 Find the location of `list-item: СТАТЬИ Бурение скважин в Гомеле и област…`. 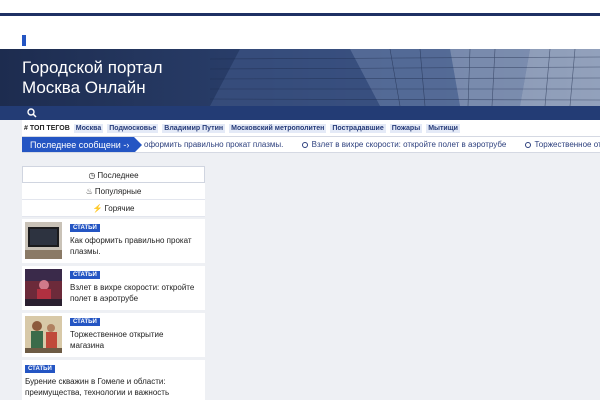

list-item: СТАТЬИ Бурение скважин в Гомеле и област… is located at coordinates (113, 380).